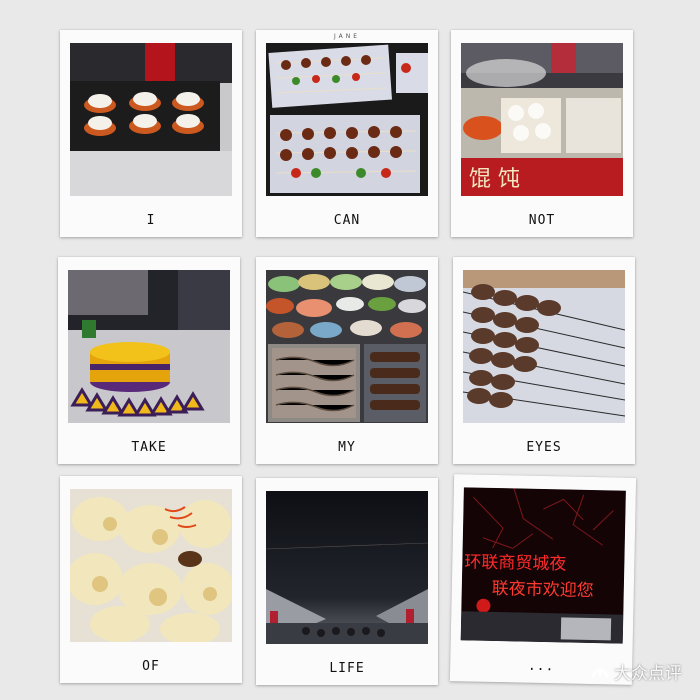  What do you see at coordinates (648, 674) in the screenshot?
I see `watermark-text: 大众点评` at bounding box center [648, 674].